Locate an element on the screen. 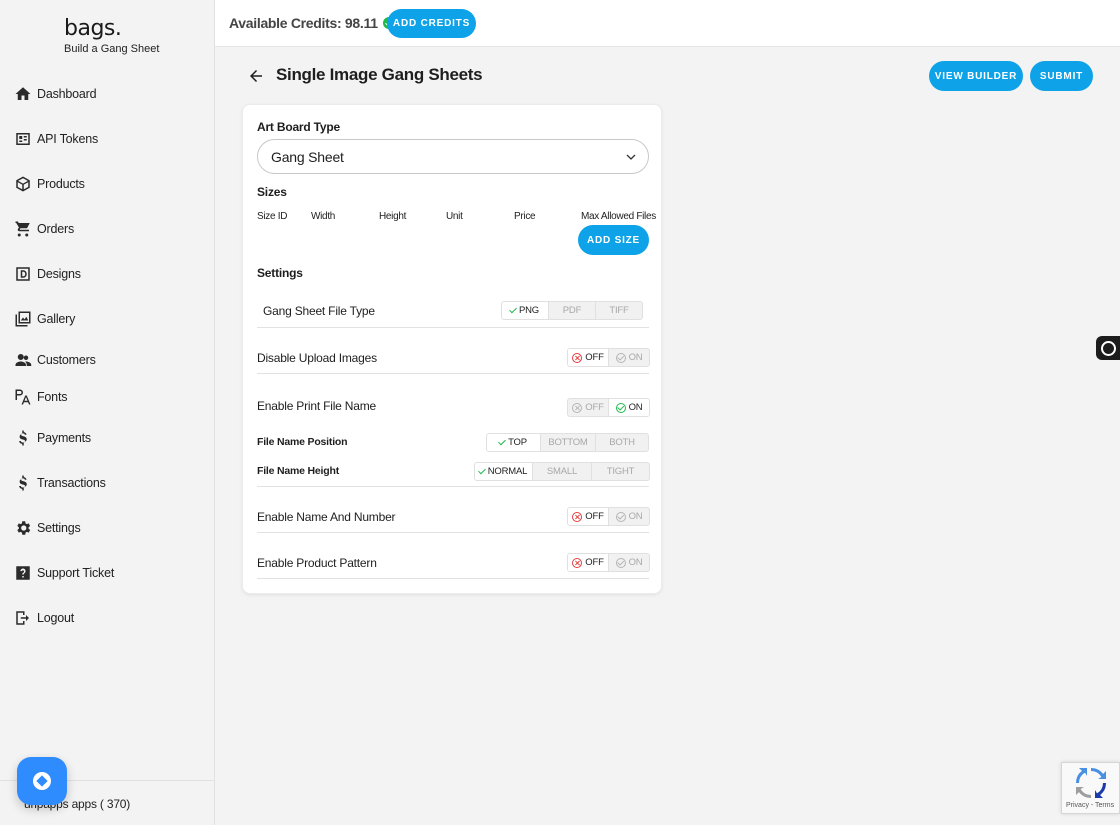 The width and height of the screenshot is (1120, 825). sidebar-item-label: Logout is located at coordinates (56, 618).